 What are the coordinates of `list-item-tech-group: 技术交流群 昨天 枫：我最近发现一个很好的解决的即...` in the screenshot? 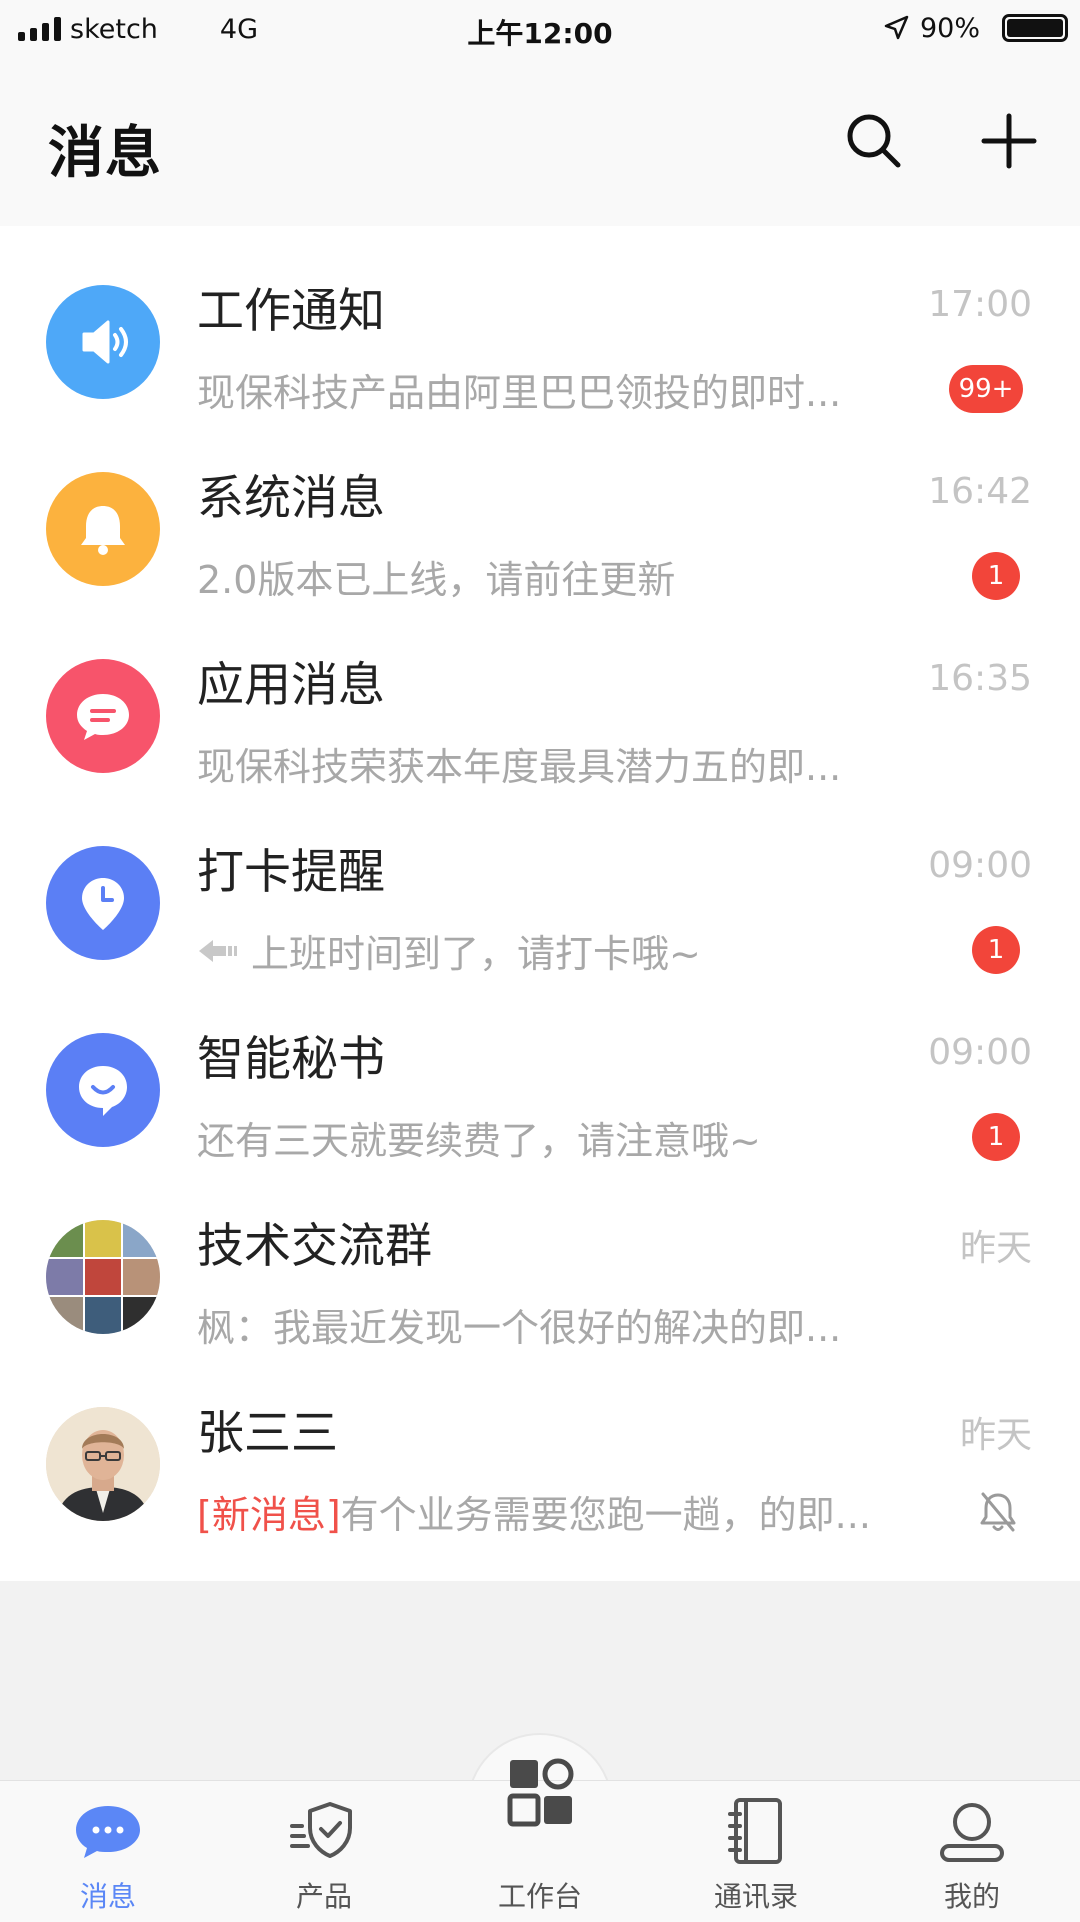 It's located at (540, 1255).